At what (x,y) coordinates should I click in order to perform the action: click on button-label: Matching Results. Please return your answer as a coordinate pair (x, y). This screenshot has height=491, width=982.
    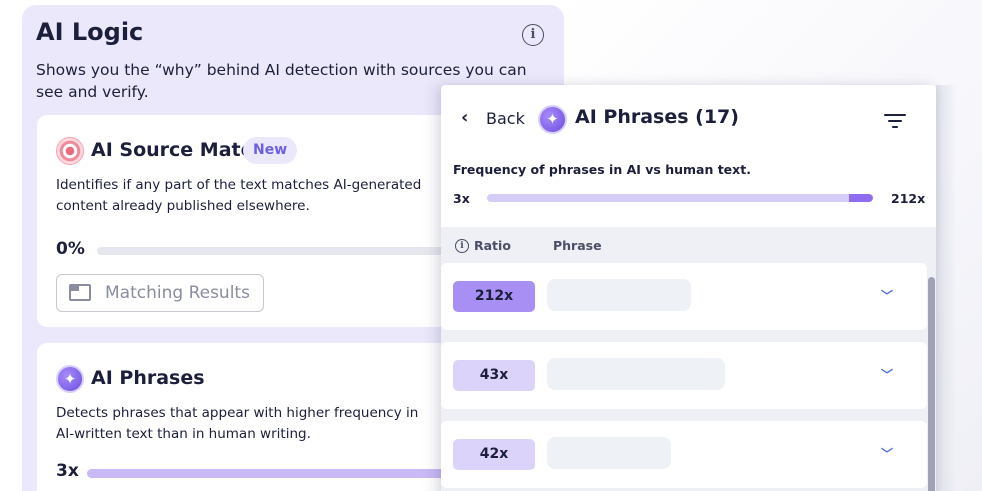
    Looking at the image, I should click on (177, 293).